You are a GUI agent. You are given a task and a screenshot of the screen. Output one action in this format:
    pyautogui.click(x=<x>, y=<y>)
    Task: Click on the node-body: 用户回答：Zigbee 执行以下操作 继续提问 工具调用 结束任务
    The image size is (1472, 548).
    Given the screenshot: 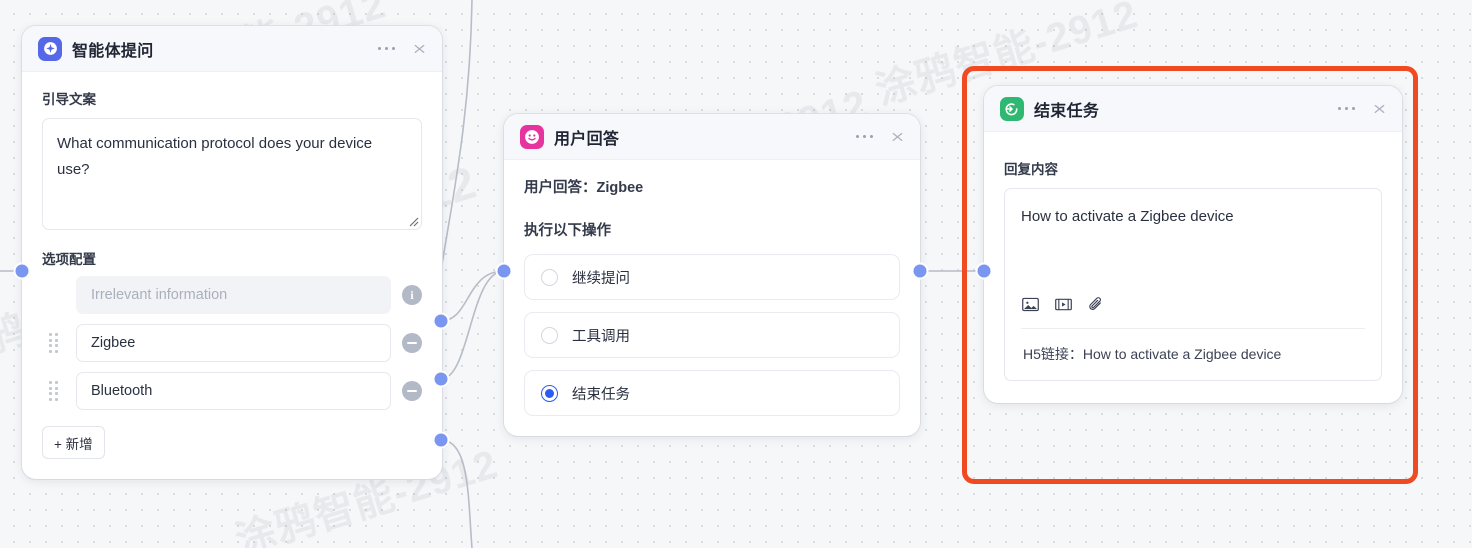 What is the action you would take?
    pyautogui.click(x=712, y=298)
    